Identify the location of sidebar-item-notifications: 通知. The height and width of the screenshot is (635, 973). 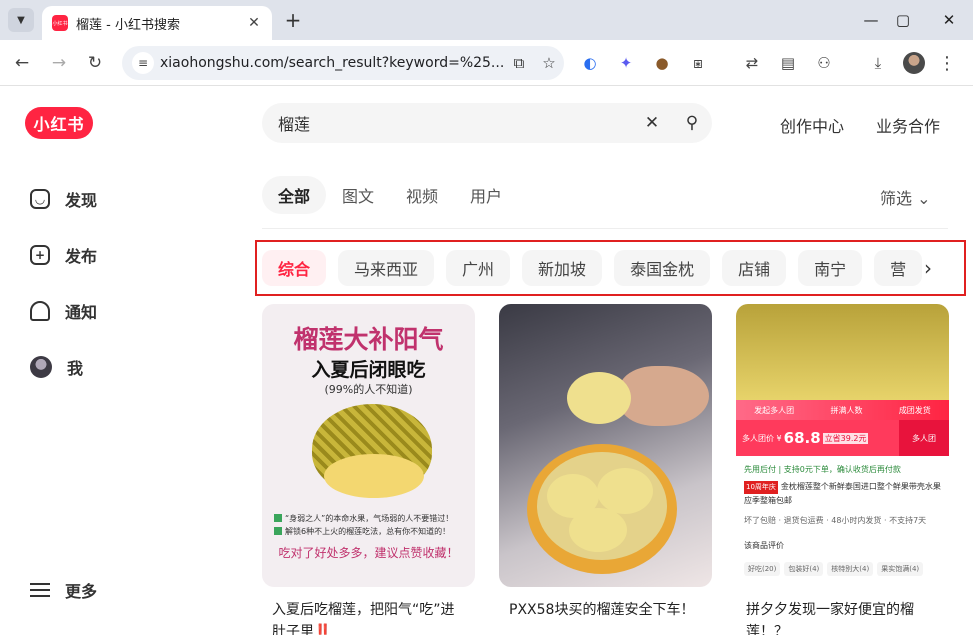
(63, 311).